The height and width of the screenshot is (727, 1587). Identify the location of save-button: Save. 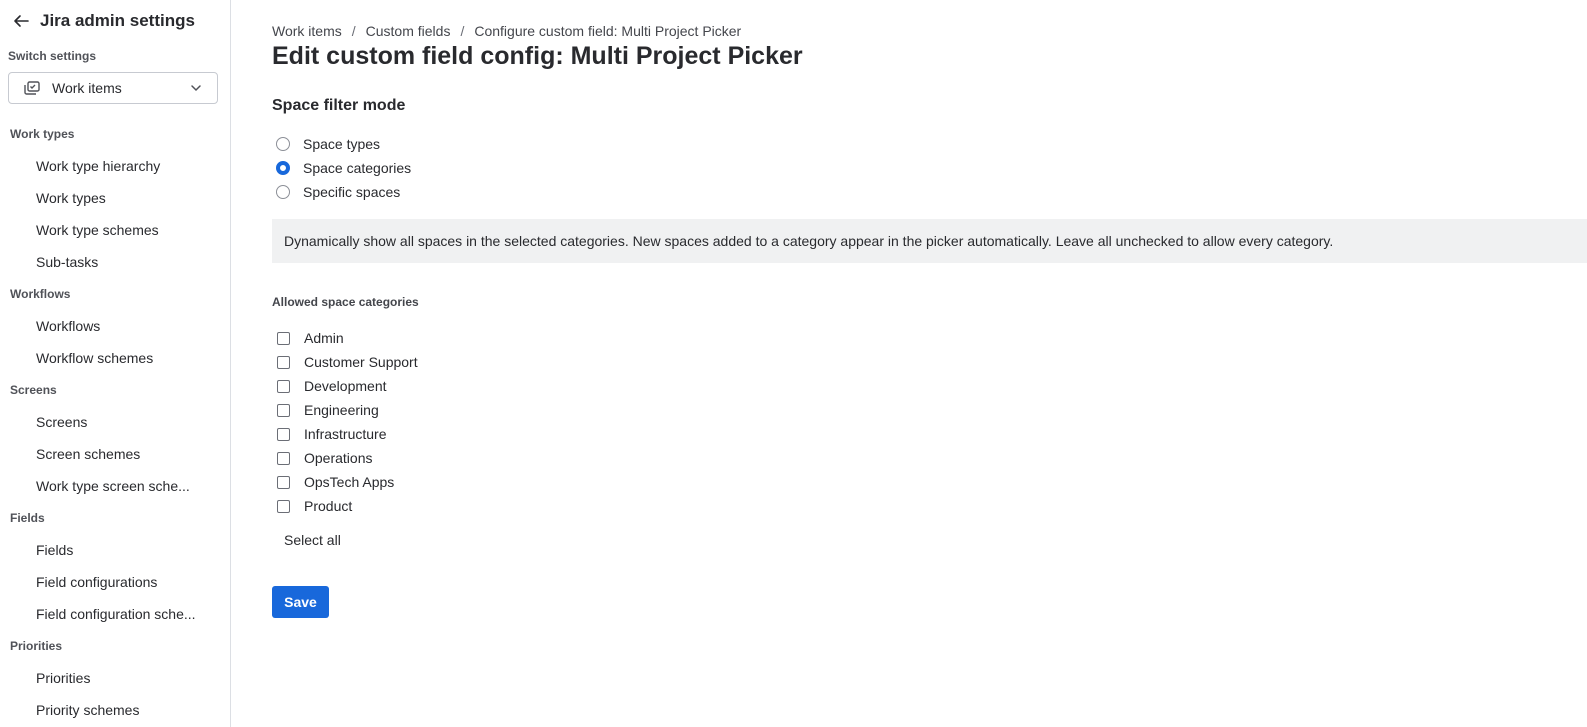
(300, 602).